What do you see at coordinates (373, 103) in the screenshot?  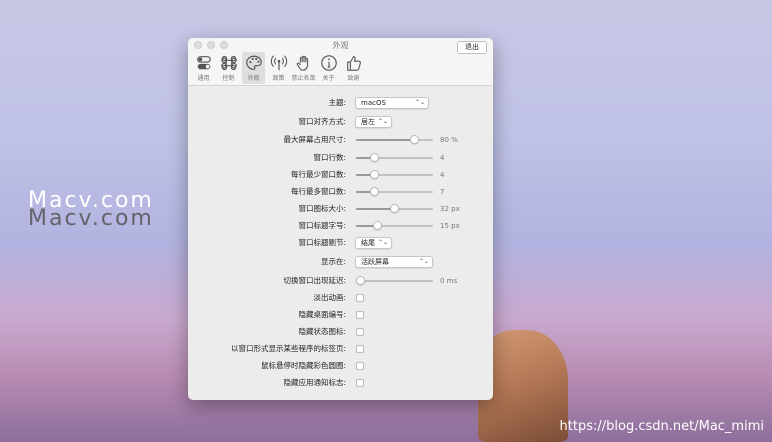 I see `theme-value: macOS` at bounding box center [373, 103].